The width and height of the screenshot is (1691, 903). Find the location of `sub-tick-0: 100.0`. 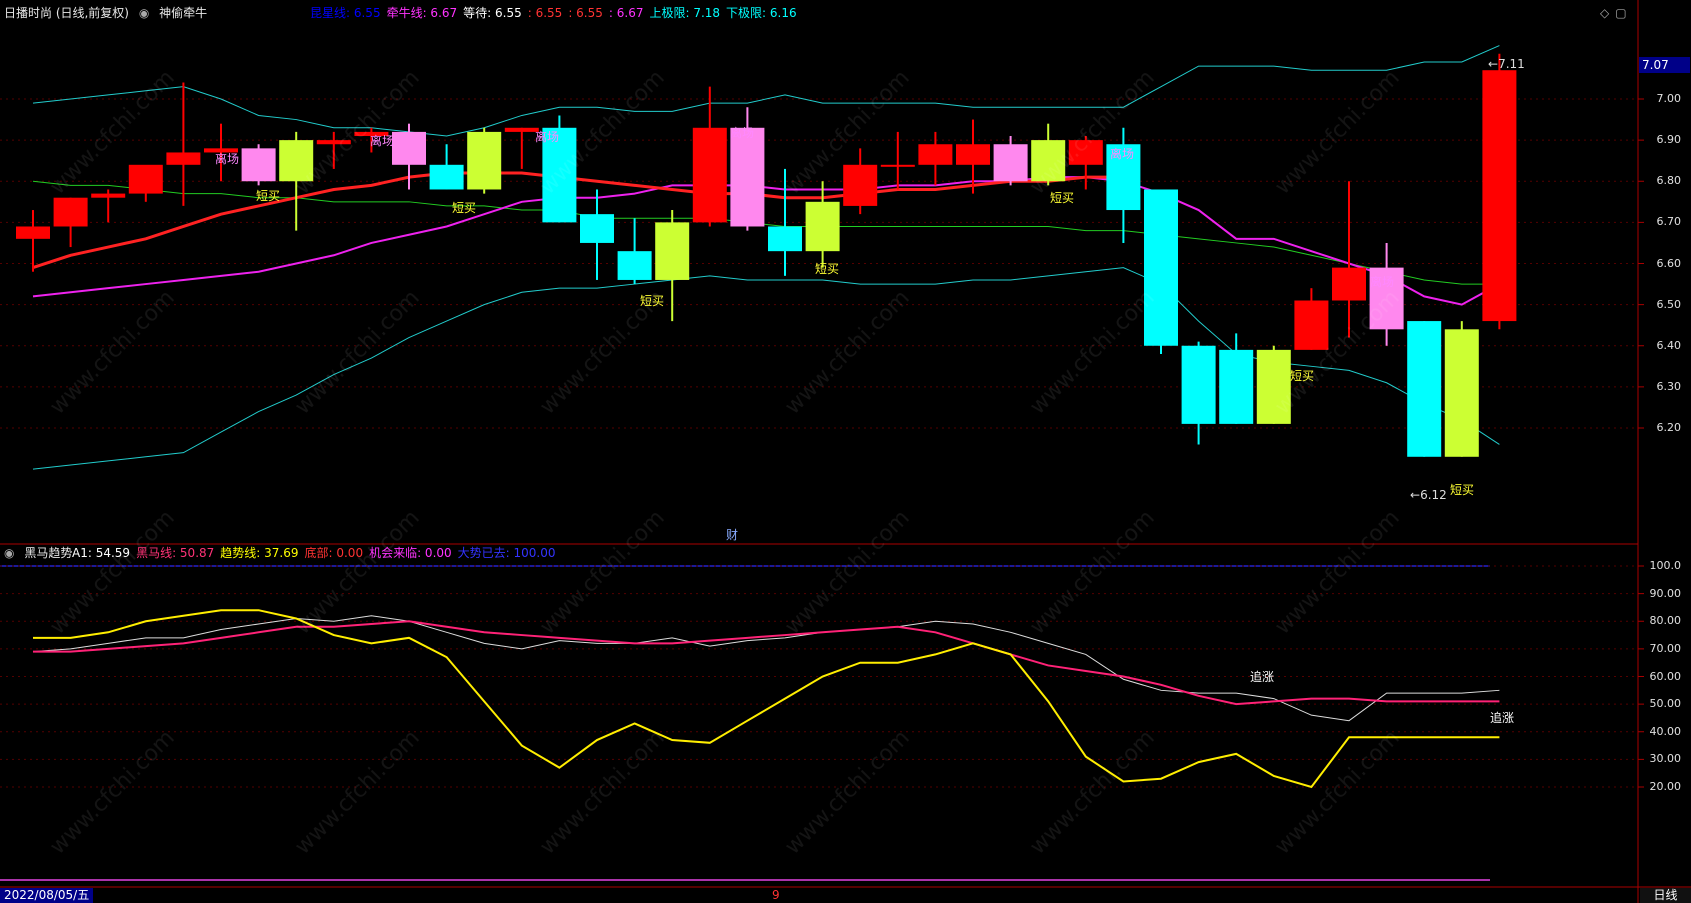

sub-tick-0: 100.0 is located at coordinates (1665, 565).